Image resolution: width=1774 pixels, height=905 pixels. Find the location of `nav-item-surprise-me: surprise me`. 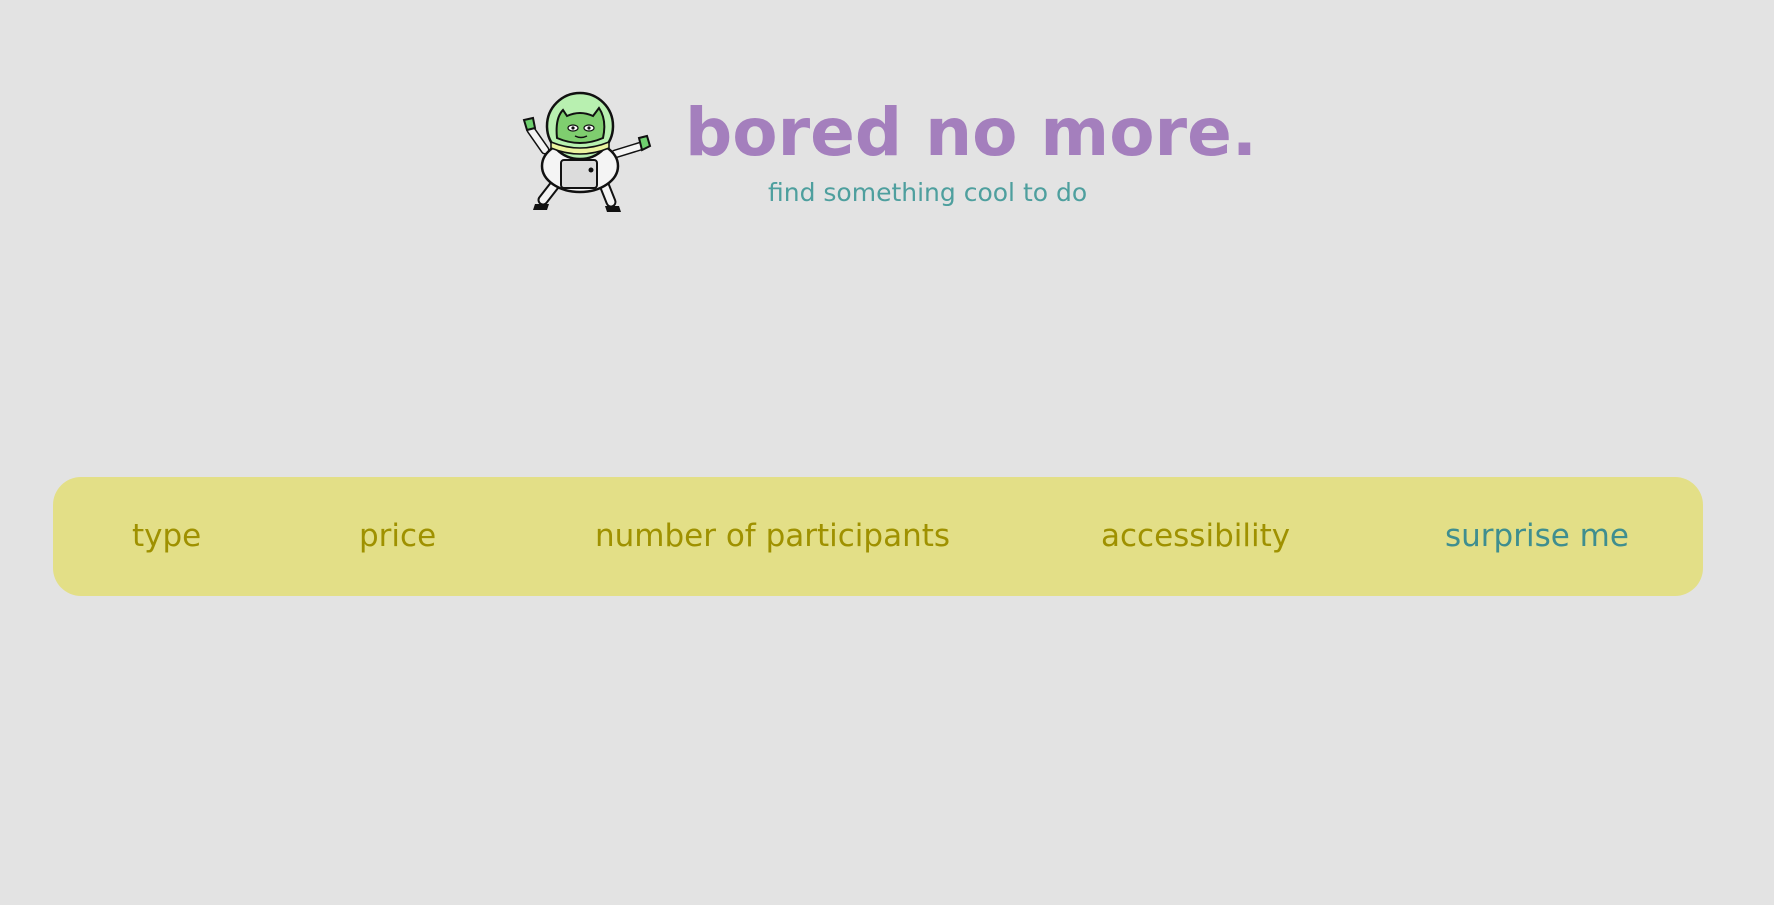

nav-item-surprise-me: surprise me is located at coordinates (1537, 536).